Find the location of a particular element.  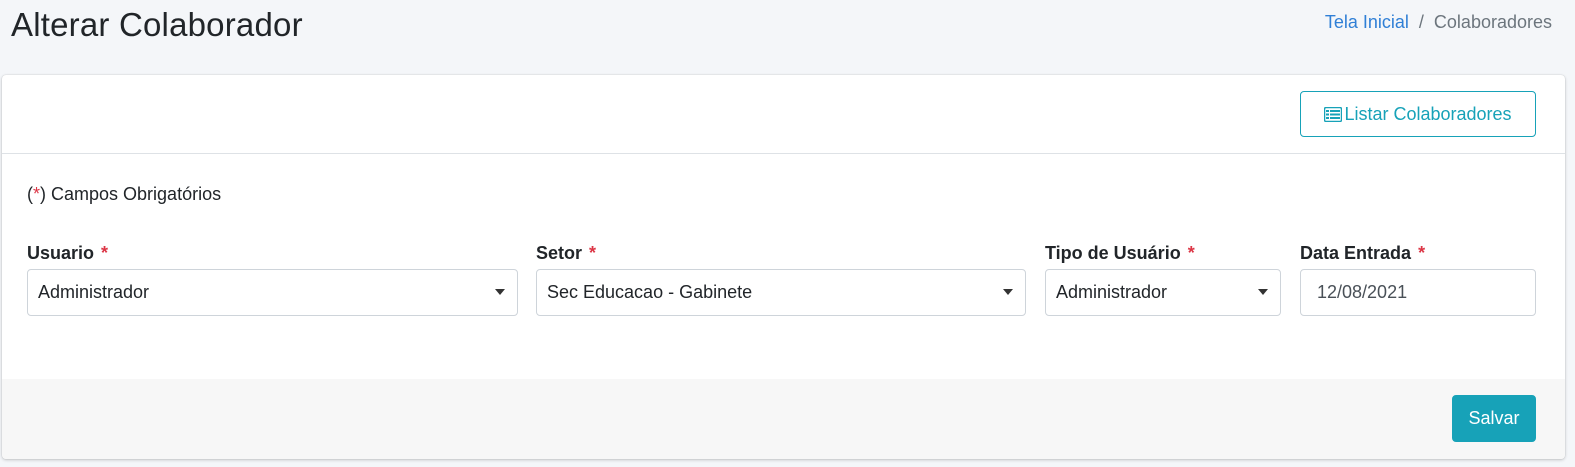

save-button: Salvar is located at coordinates (1494, 418).